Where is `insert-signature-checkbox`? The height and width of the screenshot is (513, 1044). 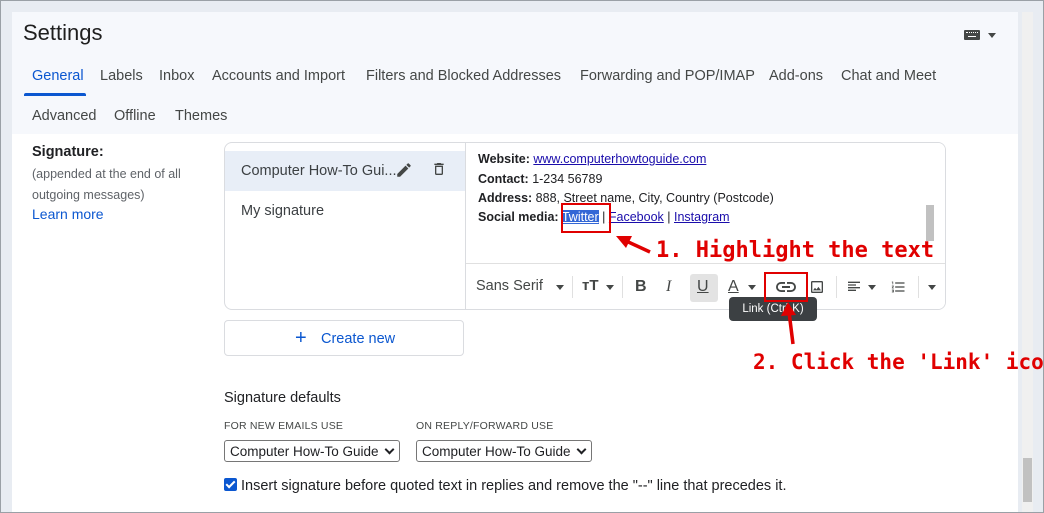
insert-signature-checkbox is located at coordinates (230, 484).